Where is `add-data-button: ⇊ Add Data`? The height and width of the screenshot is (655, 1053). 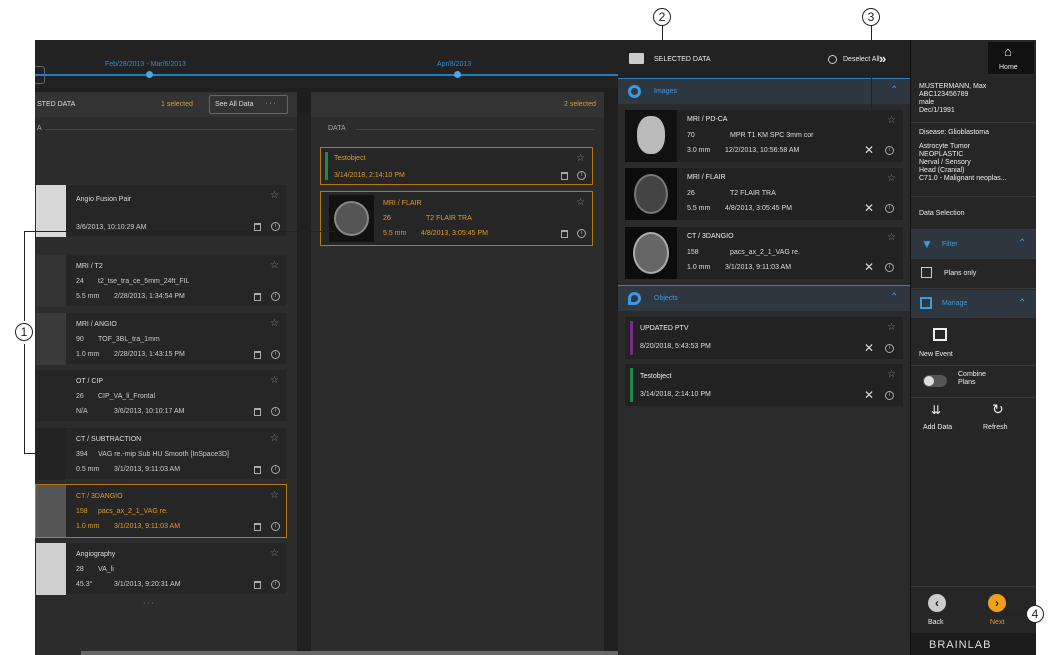
add-data-button: ⇊ Add Data is located at coordinates (942, 418).